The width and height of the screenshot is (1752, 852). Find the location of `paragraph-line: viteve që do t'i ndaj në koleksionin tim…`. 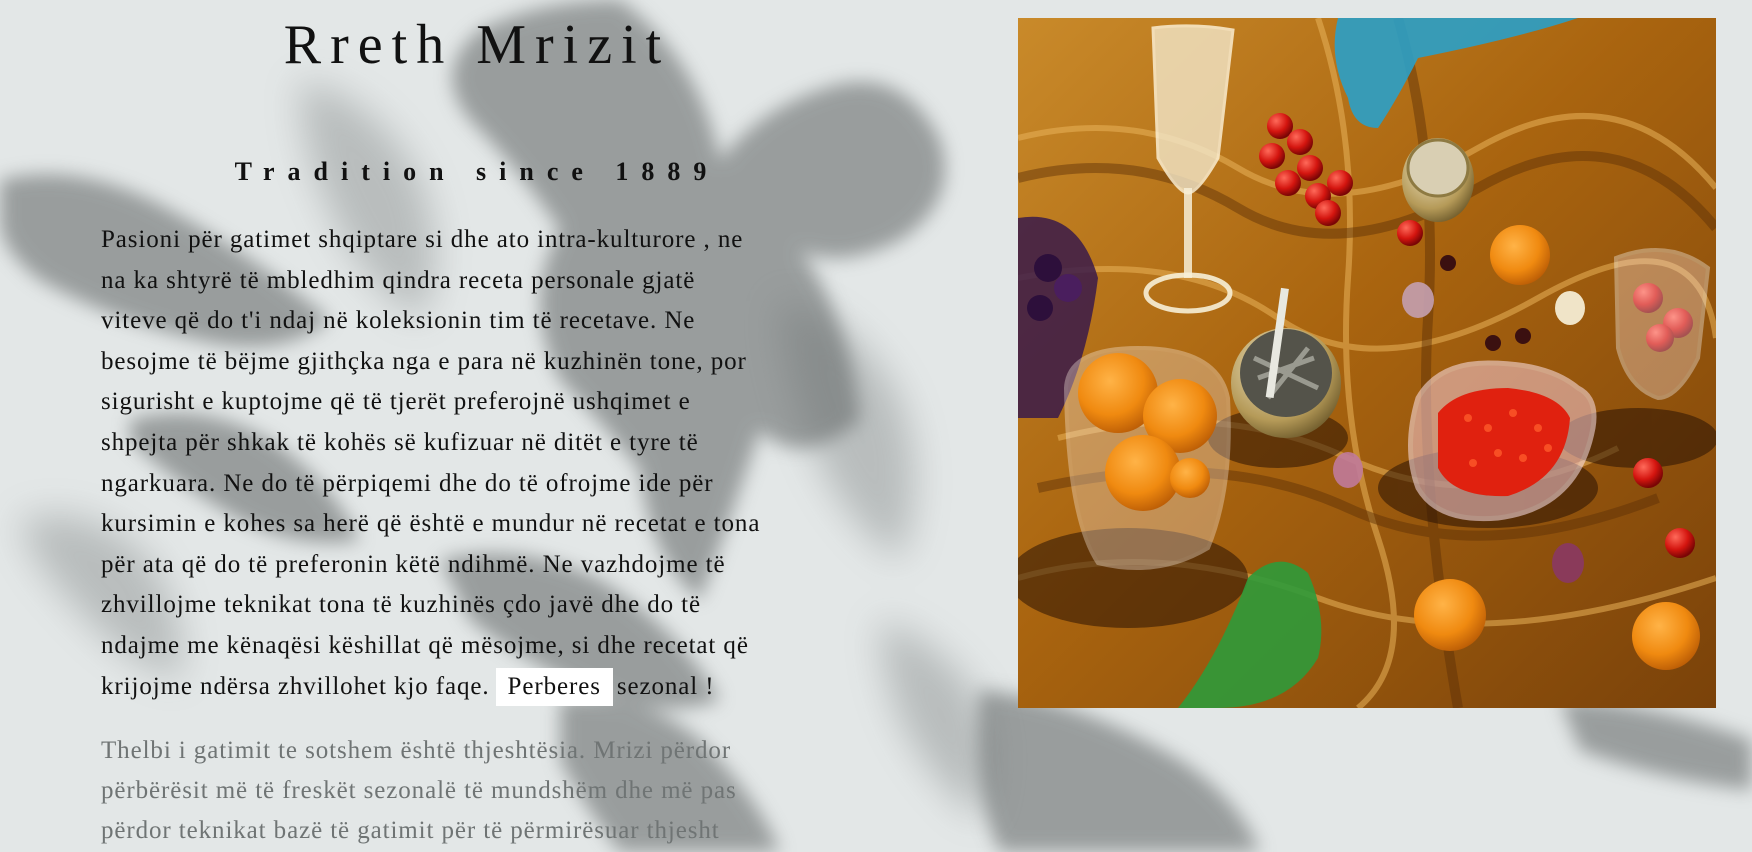

paragraph-line: viteve që do t'i ndaj në koleksionin tim… is located at coordinates (398, 321).